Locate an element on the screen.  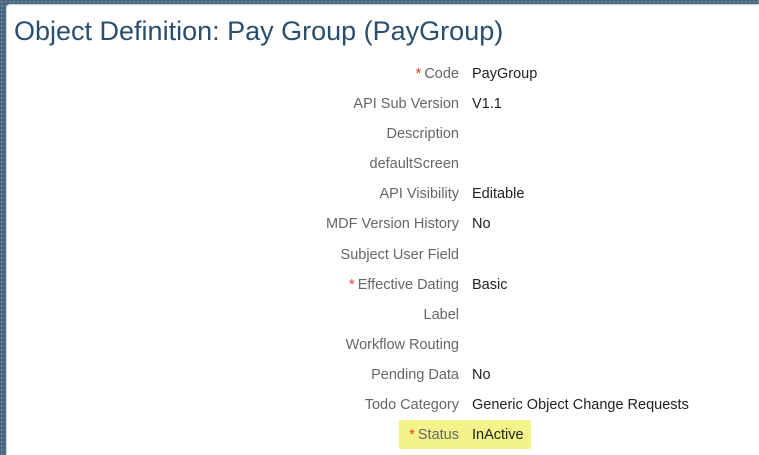
field-row-api-visibility: API Visibility Editable is located at coordinates (383, 194).